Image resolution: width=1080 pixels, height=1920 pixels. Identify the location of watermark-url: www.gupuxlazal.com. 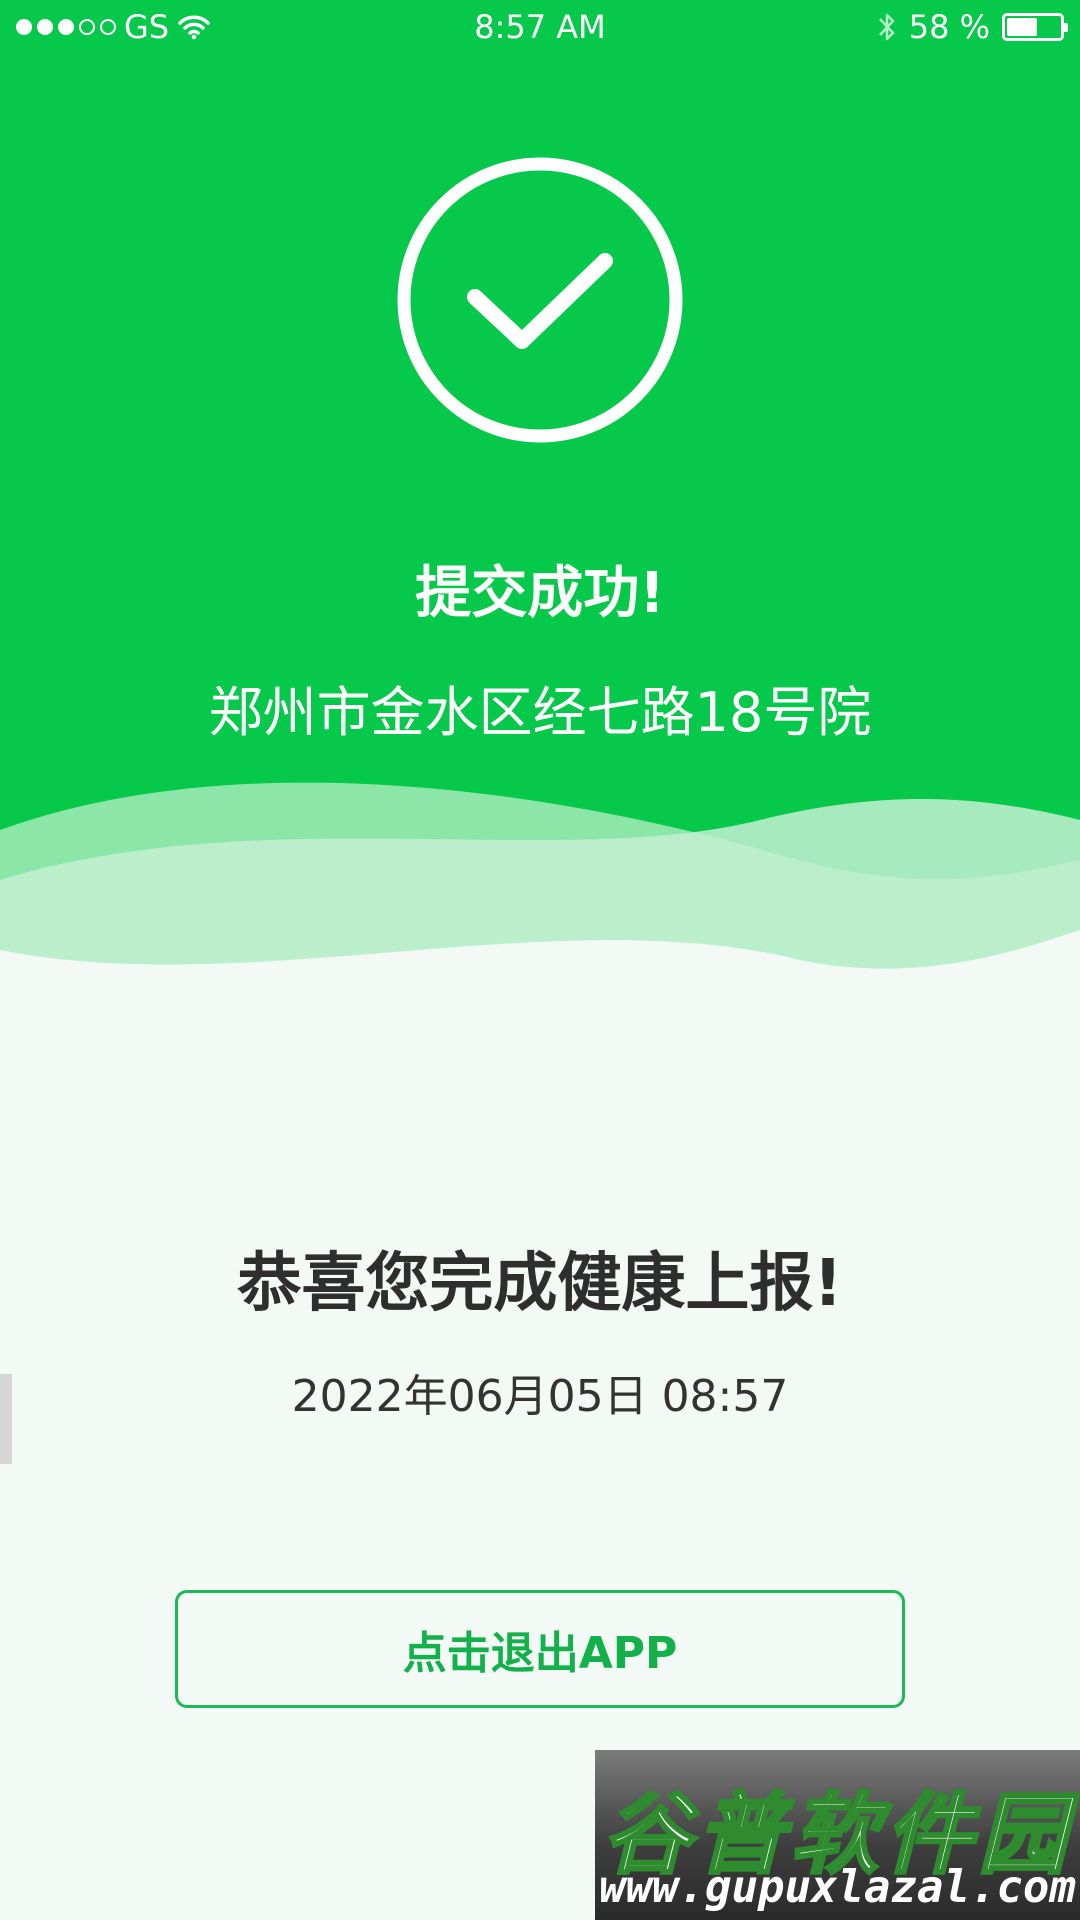
(837, 1887).